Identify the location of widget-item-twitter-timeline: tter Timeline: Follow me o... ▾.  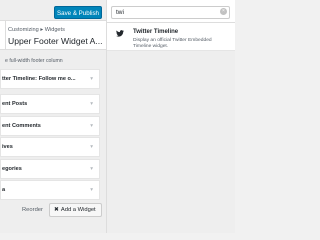
(50, 79).